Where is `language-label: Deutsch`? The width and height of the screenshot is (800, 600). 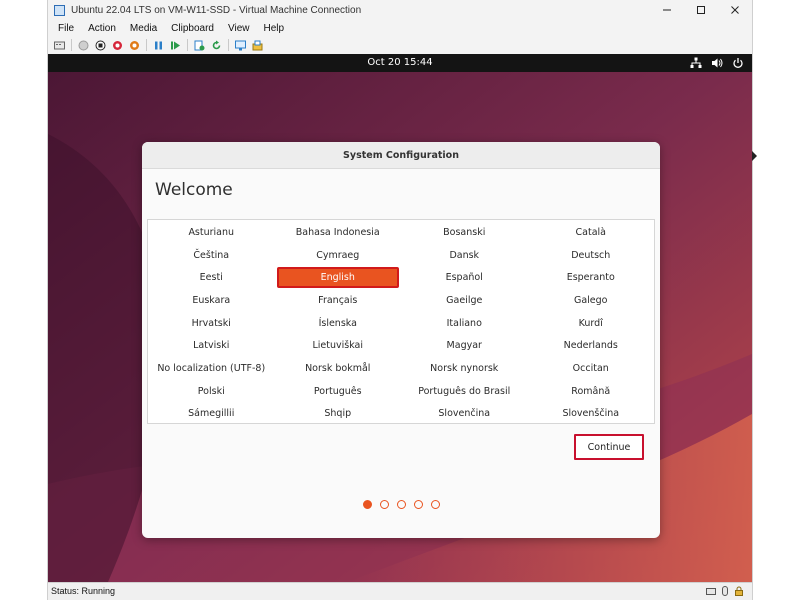 language-label: Deutsch is located at coordinates (591, 255).